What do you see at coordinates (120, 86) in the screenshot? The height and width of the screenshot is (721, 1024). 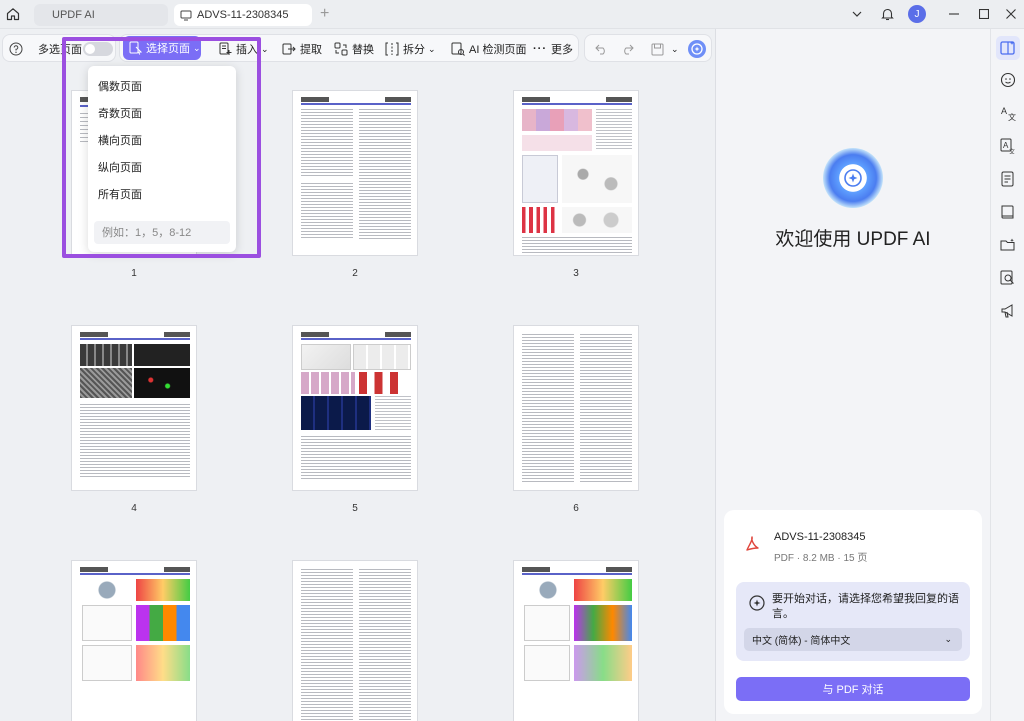 I see `menu-item-even-pages: 偶数页面` at bounding box center [120, 86].